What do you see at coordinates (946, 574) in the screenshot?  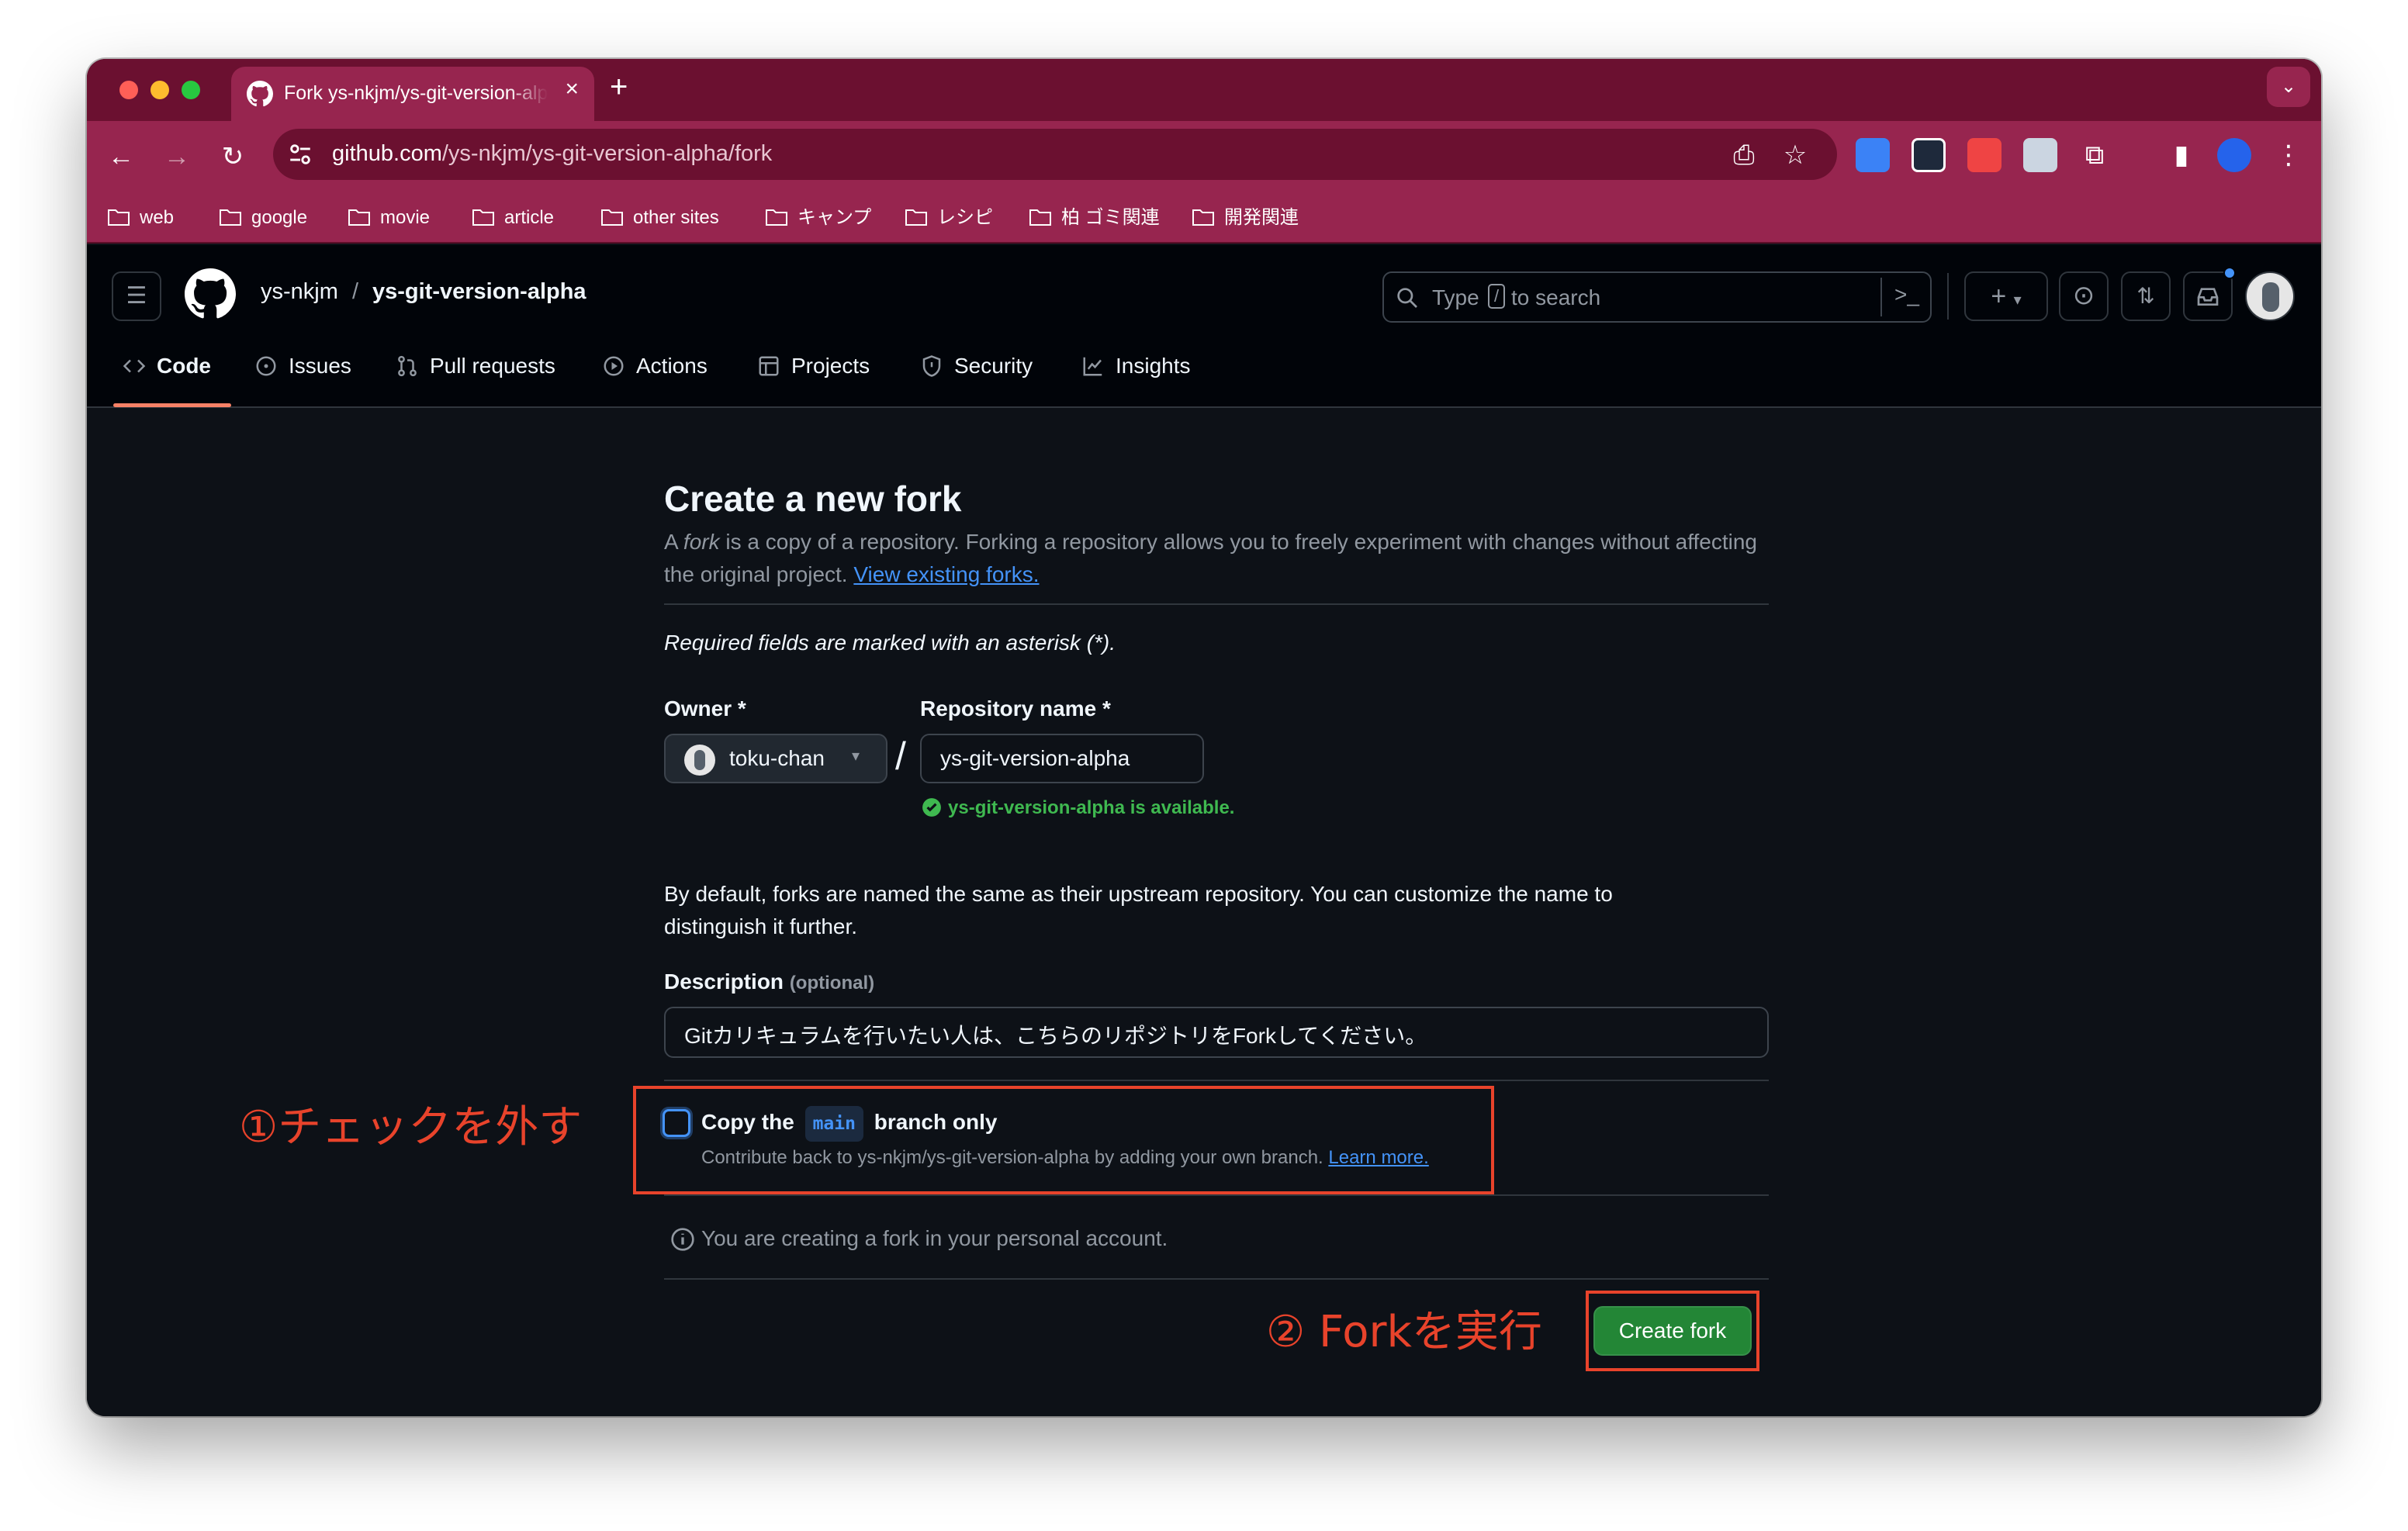 I see `view-existing-forks-link: View existing forks.` at bounding box center [946, 574].